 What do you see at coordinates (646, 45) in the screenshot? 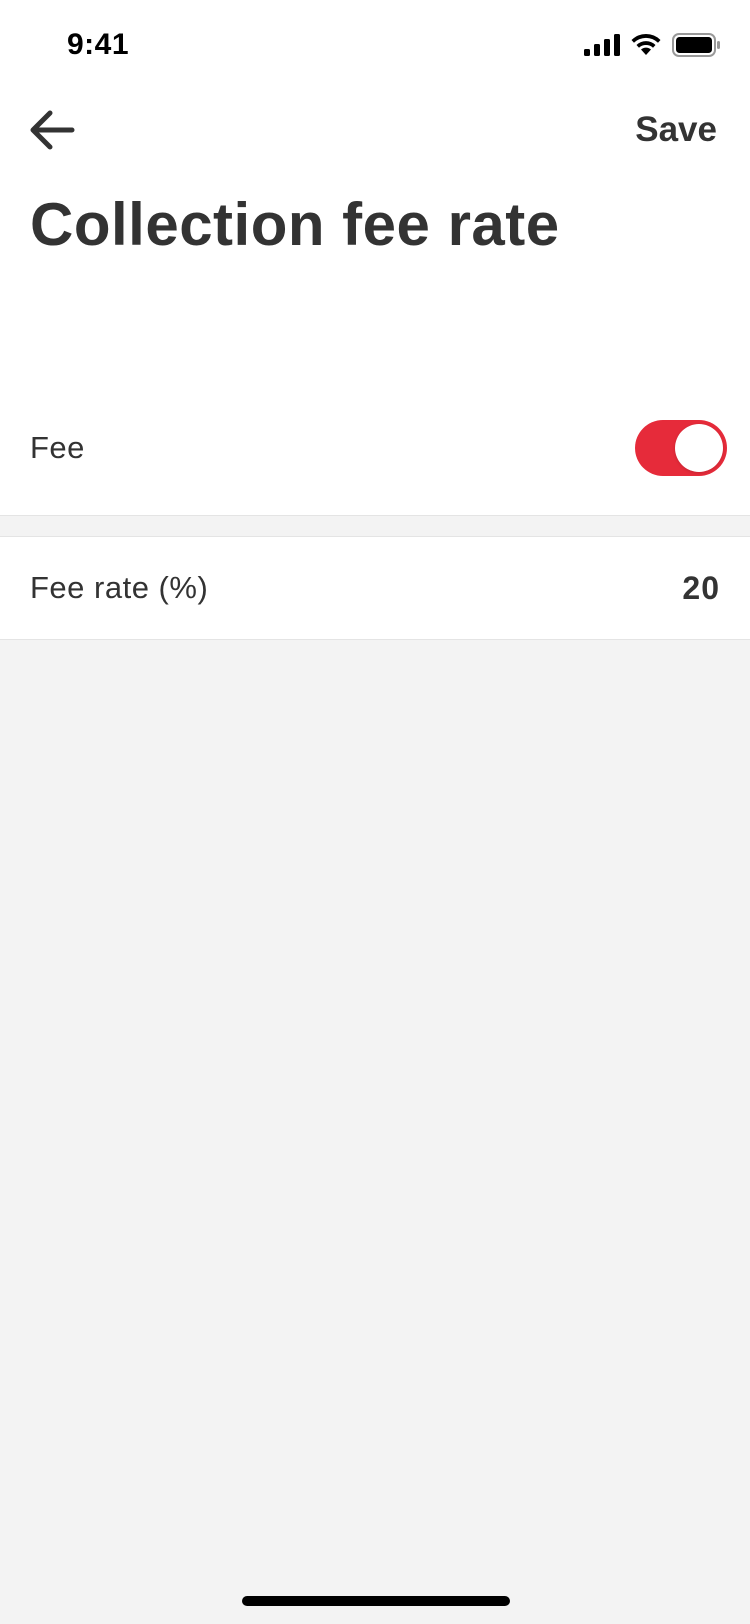
I see `wifi-icon` at bounding box center [646, 45].